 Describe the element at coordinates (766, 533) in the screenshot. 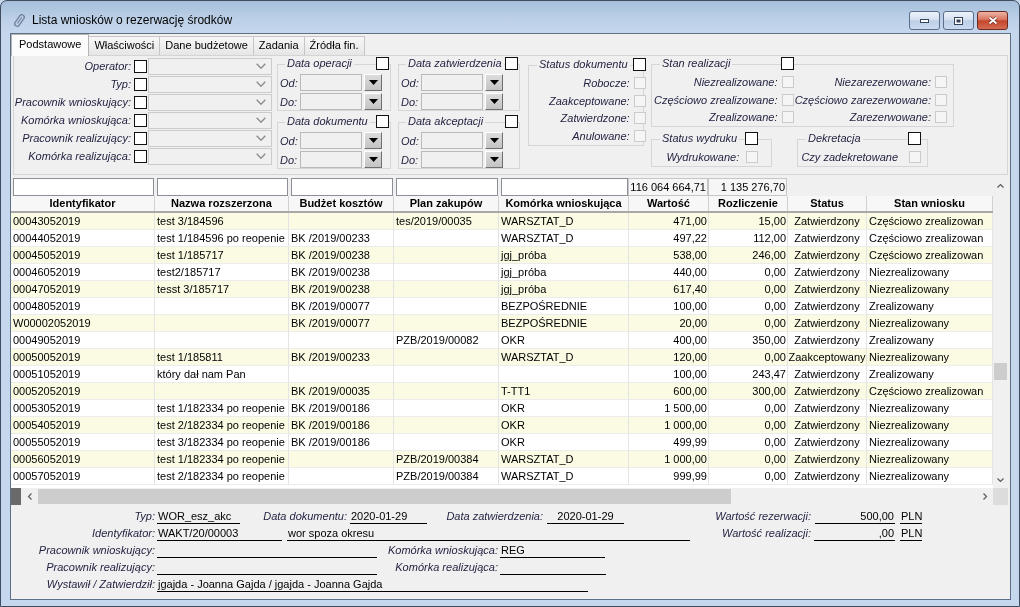

I see `field-label: Wartość realizacji:` at that location.